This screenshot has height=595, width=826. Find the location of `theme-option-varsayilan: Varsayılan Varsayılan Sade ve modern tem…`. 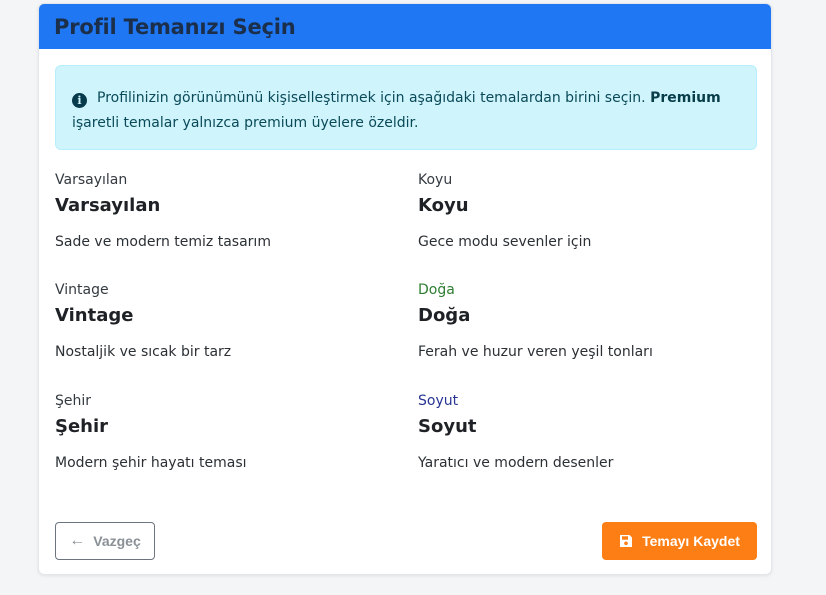

theme-option-varsayilan: Varsayılan Varsayılan Sade ve modern tem… is located at coordinates (220, 211).